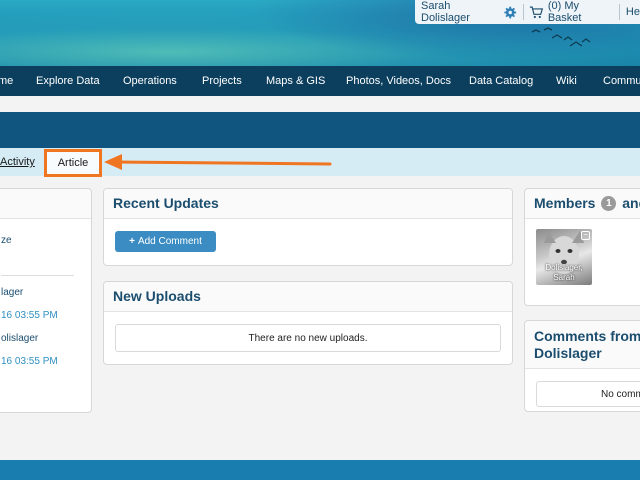 The width and height of the screenshot is (640, 480). What do you see at coordinates (564, 257) in the screenshot?
I see `member-avatar: − Dolislager, Sarah` at bounding box center [564, 257].